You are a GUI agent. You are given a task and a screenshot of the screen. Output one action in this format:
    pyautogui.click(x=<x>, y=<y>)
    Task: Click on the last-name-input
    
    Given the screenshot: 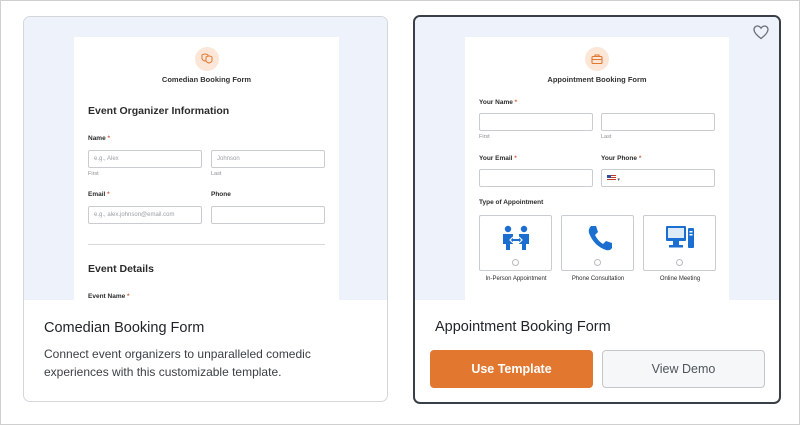 What is the action you would take?
    pyautogui.click(x=658, y=122)
    